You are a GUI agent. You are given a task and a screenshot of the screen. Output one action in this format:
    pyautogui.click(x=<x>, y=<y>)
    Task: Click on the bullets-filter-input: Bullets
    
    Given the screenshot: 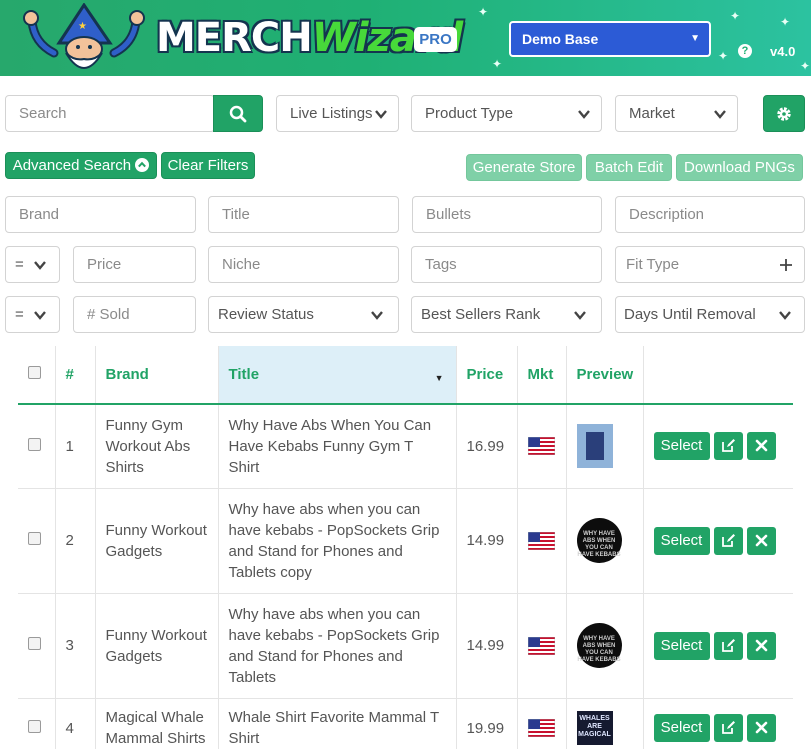 What is the action you would take?
    pyautogui.click(x=507, y=214)
    